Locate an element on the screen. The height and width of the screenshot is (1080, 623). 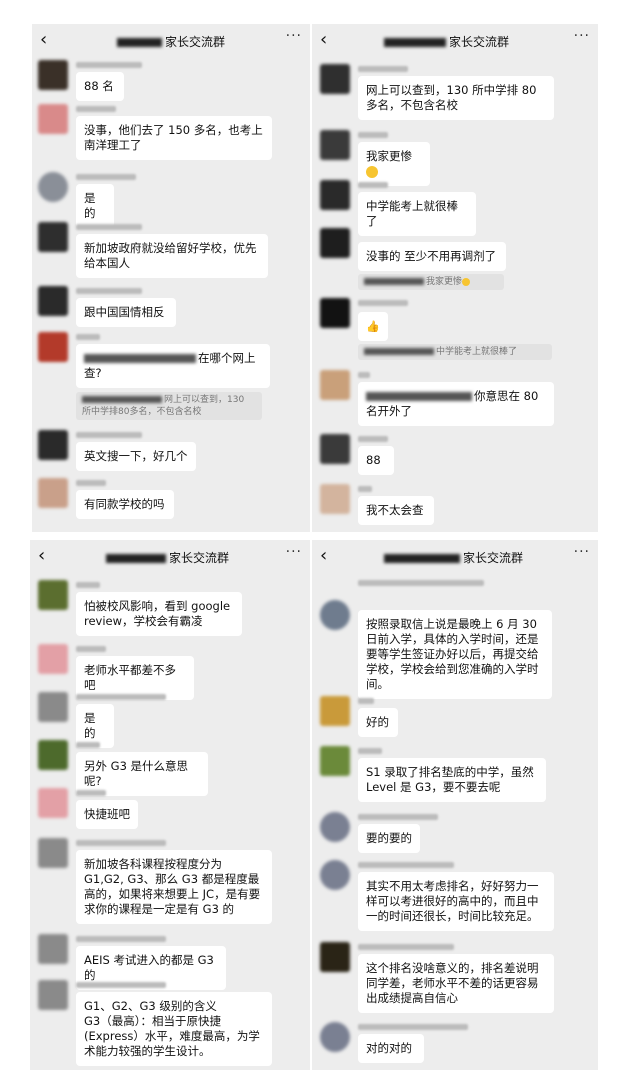
message: 是的 is located at coordinates (171, 200).